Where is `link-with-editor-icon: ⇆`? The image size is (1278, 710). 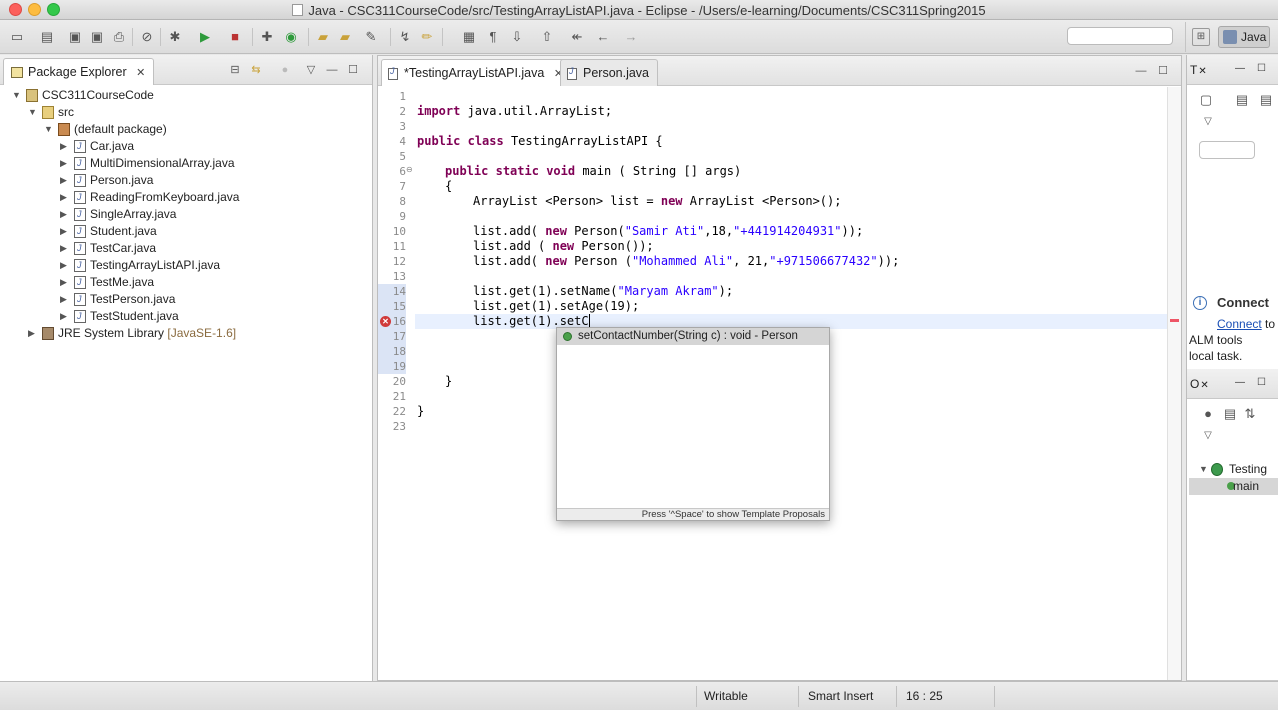
link-with-editor-icon: ⇆ is located at coordinates (256, 70).